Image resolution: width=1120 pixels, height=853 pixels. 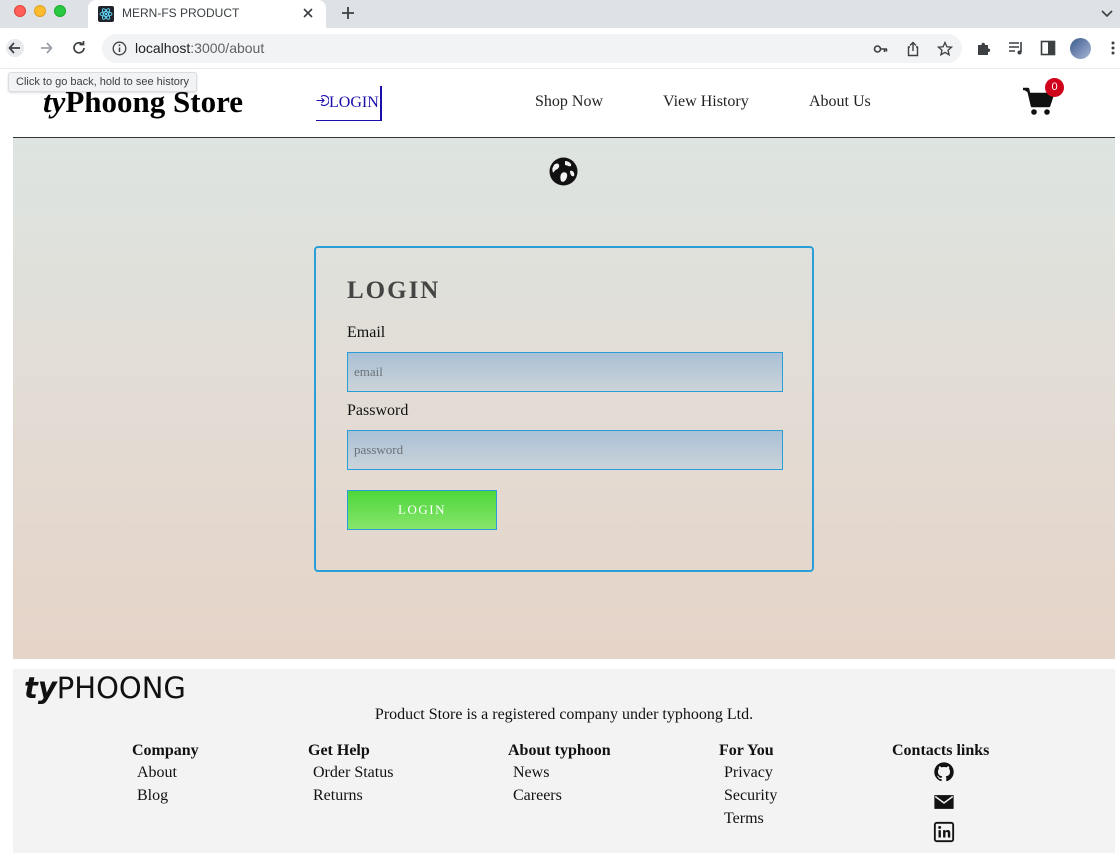 I want to click on new-tab-icon, so click(x=348, y=13).